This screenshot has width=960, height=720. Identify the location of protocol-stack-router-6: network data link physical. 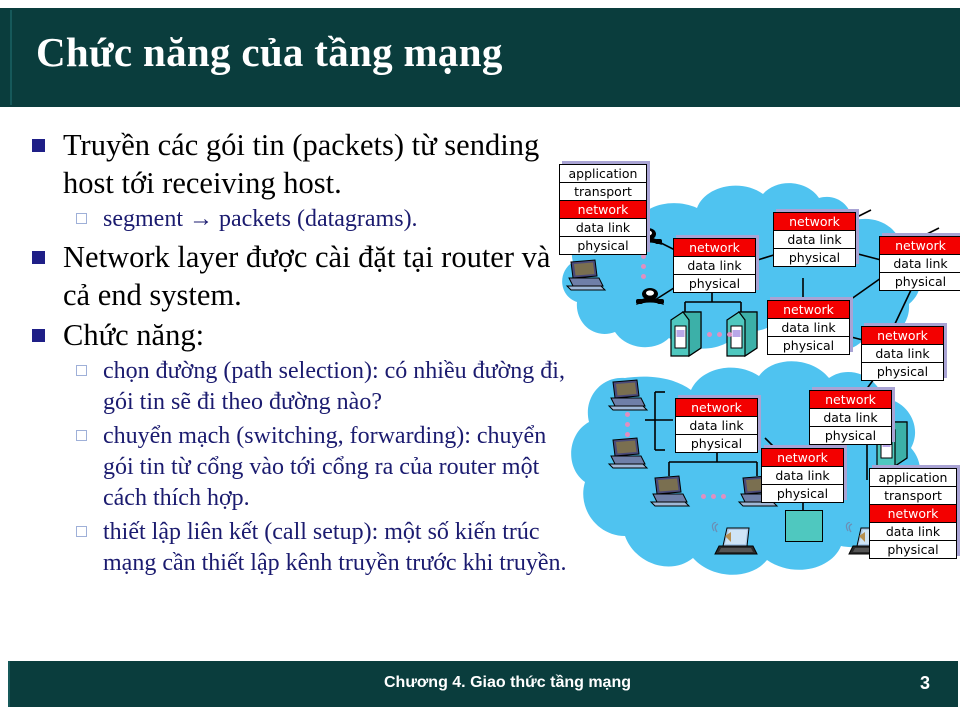
(850, 417).